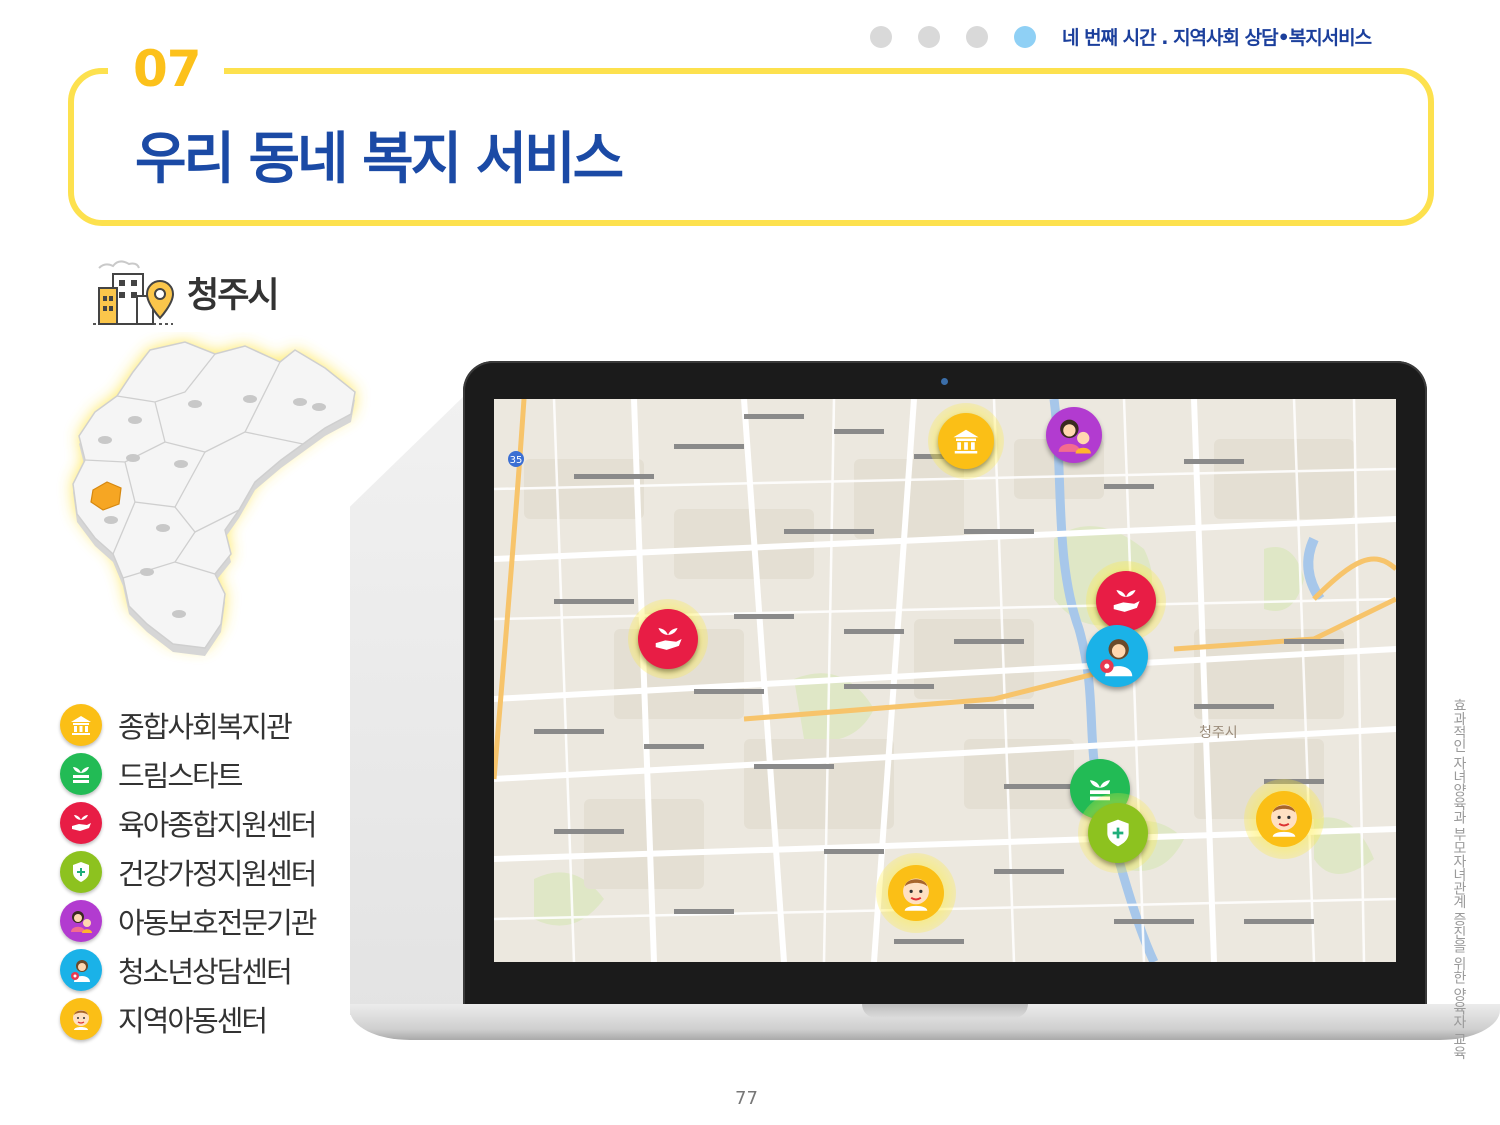 This screenshot has height=1125, width=1500. I want to click on section-number: 07, so click(167, 69).